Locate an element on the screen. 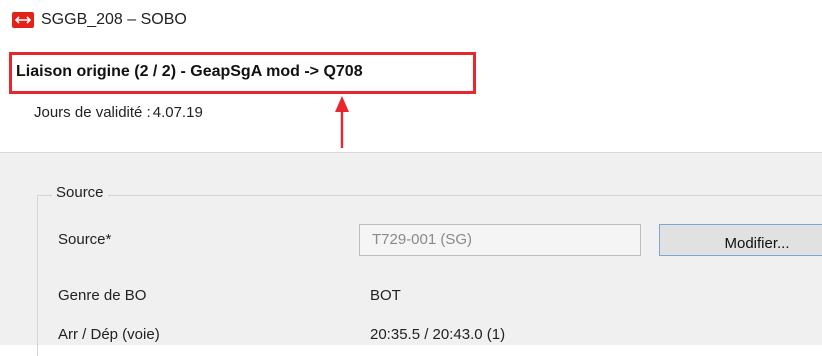 The image size is (822, 356). source-group-legend: Source is located at coordinates (80, 192).